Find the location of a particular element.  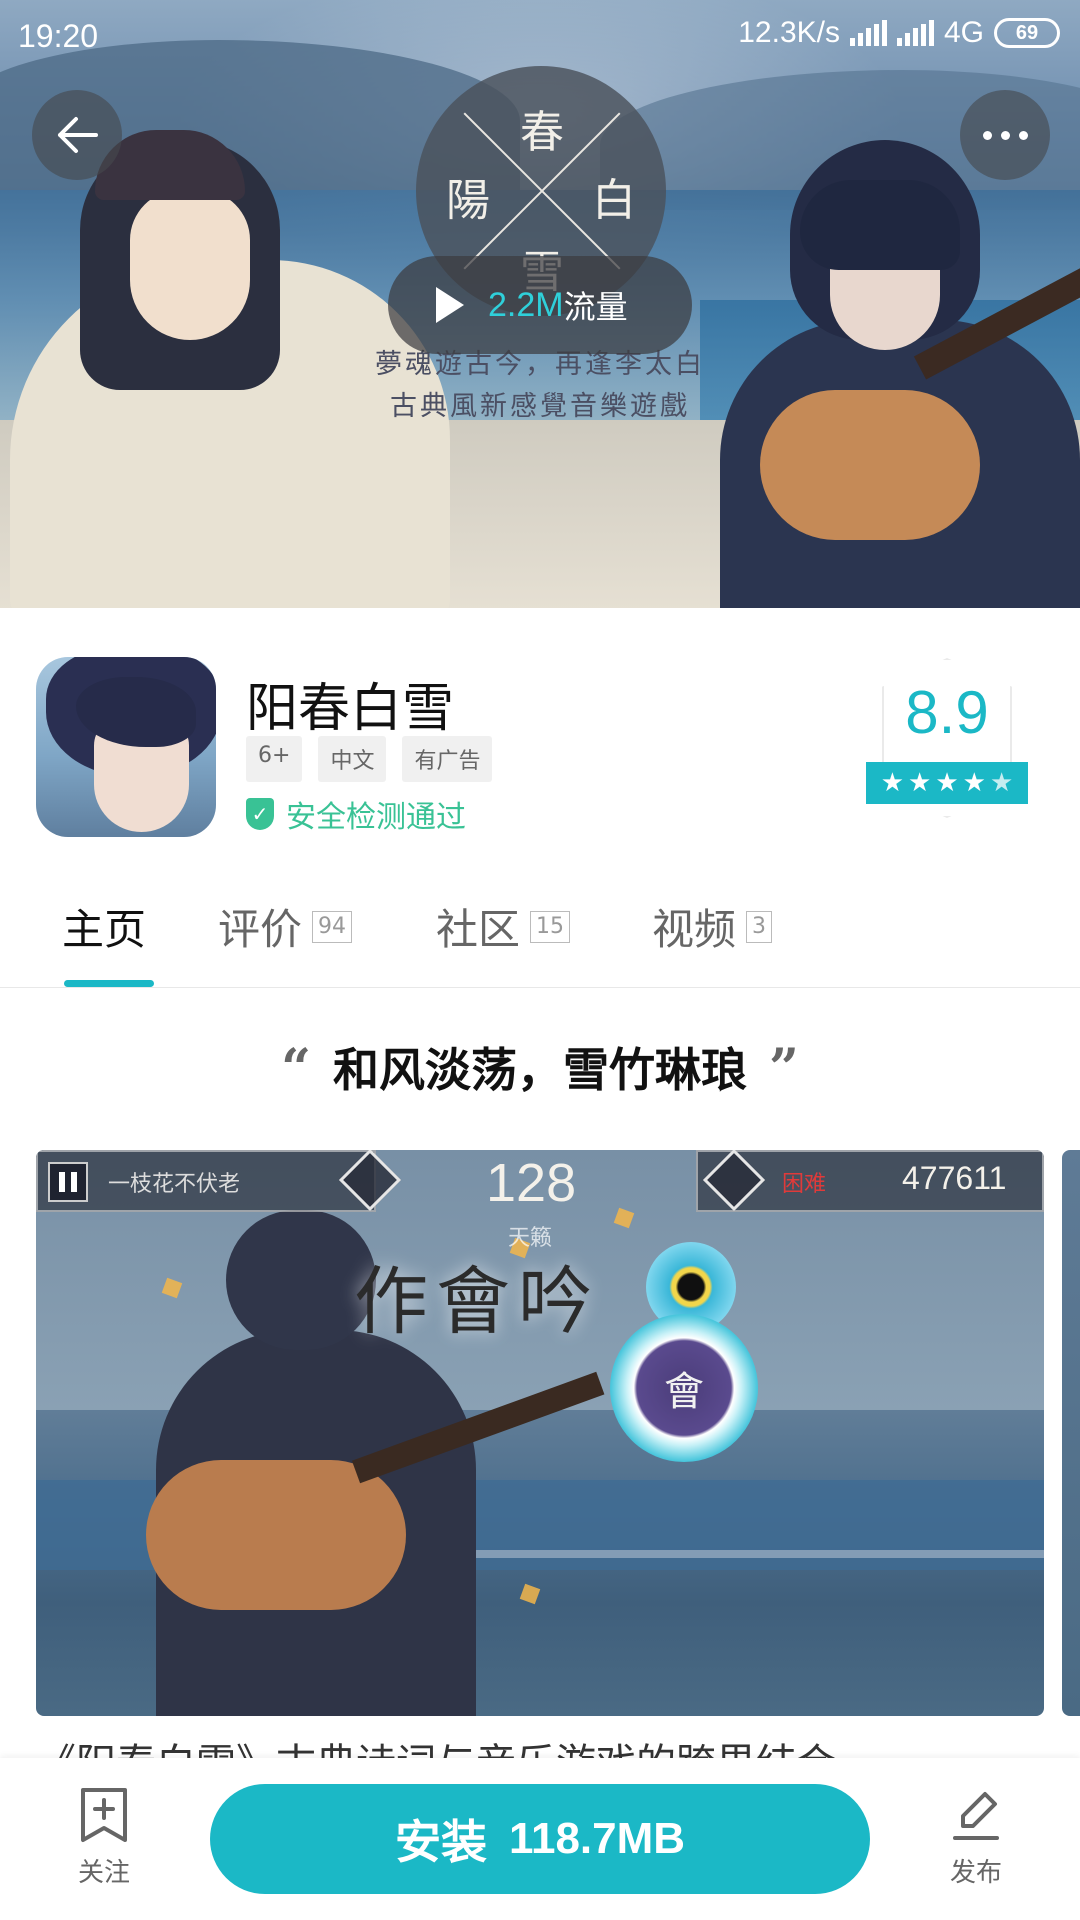

bottom-action-bar: 关注 安装 118.7MB 发布 is located at coordinates (540, 1839).